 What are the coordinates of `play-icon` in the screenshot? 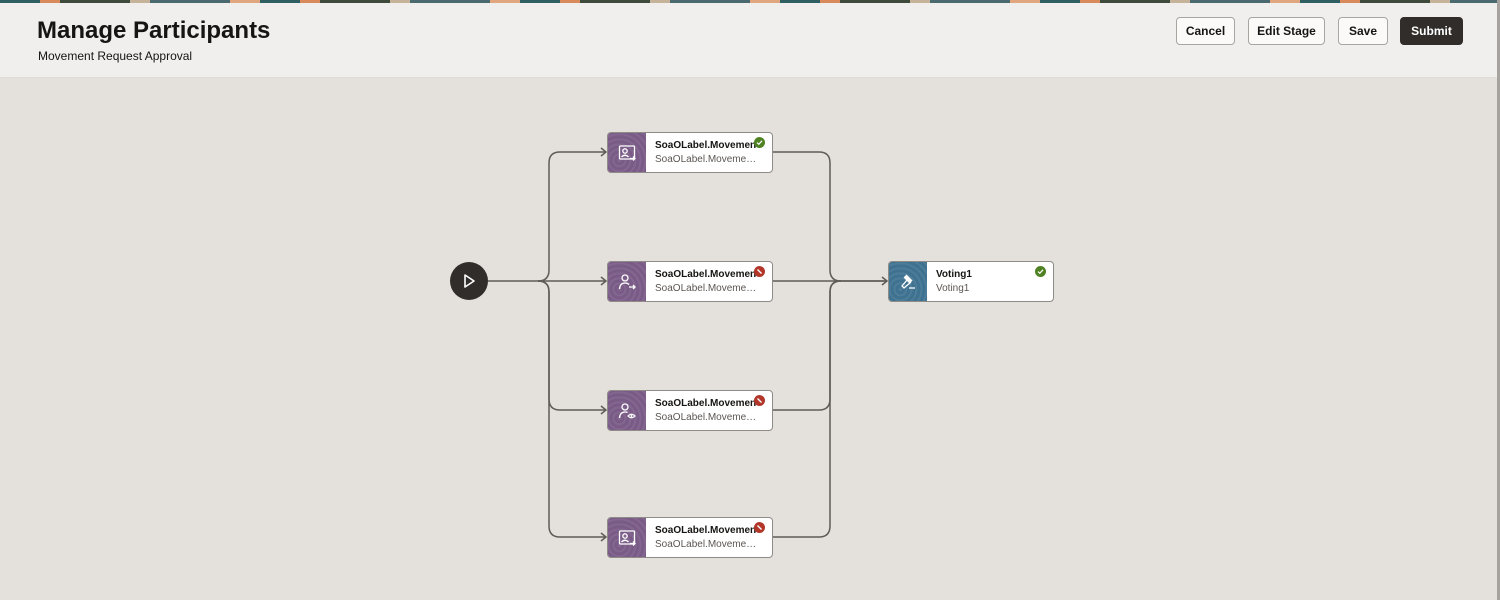 It's located at (469, 281).